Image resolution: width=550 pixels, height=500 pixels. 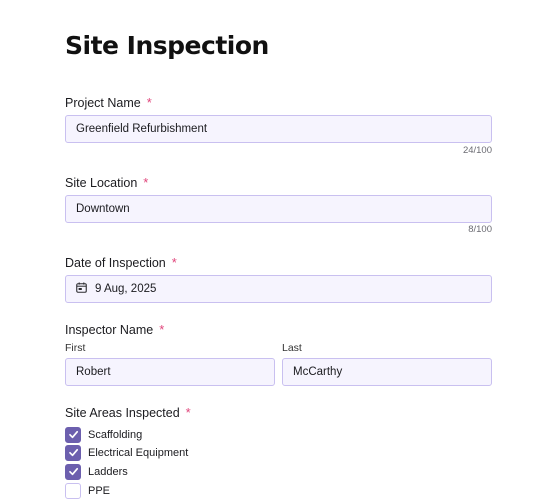 What do you see at coordinates (387, 372) in the screenshot?
I see `last-name-input: McCarthy` at bounding box center [387, 372].